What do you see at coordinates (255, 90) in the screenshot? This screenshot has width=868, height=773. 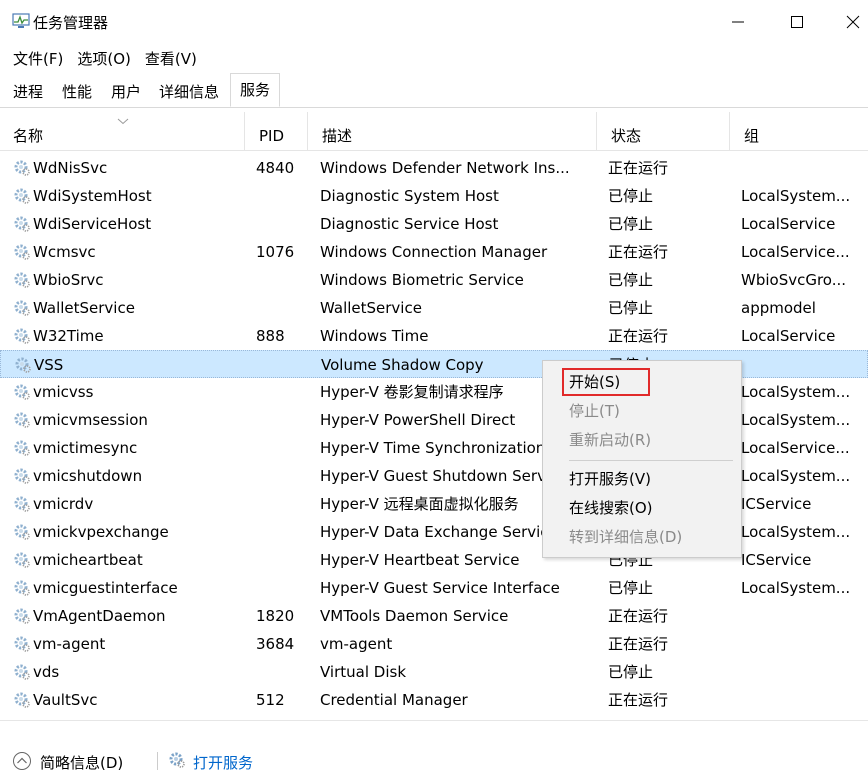 I see `tab-services: 服务` at bounding box center [255, 90].